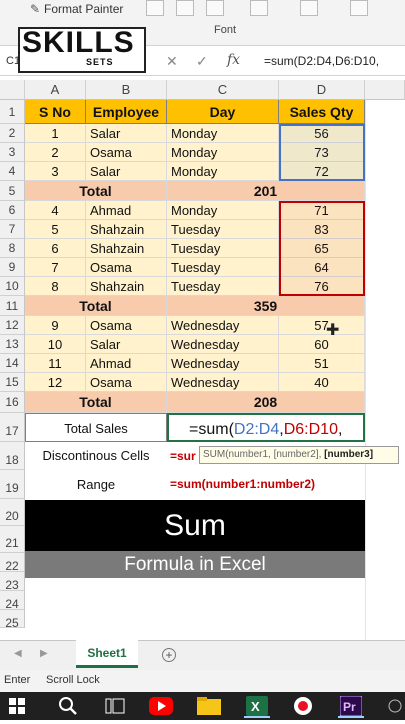 Image resolution: width=405 pixels, height=724 pixels. Describe the element at coordinates (12, 171) in the screenshot. I see `row-header-4: 4` at that location.